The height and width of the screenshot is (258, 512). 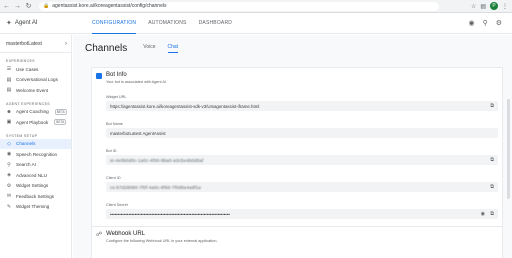 I want to click on sidebar-item-conversational-logs: ▤ Conversational Logs, so click(x=35, y=80).